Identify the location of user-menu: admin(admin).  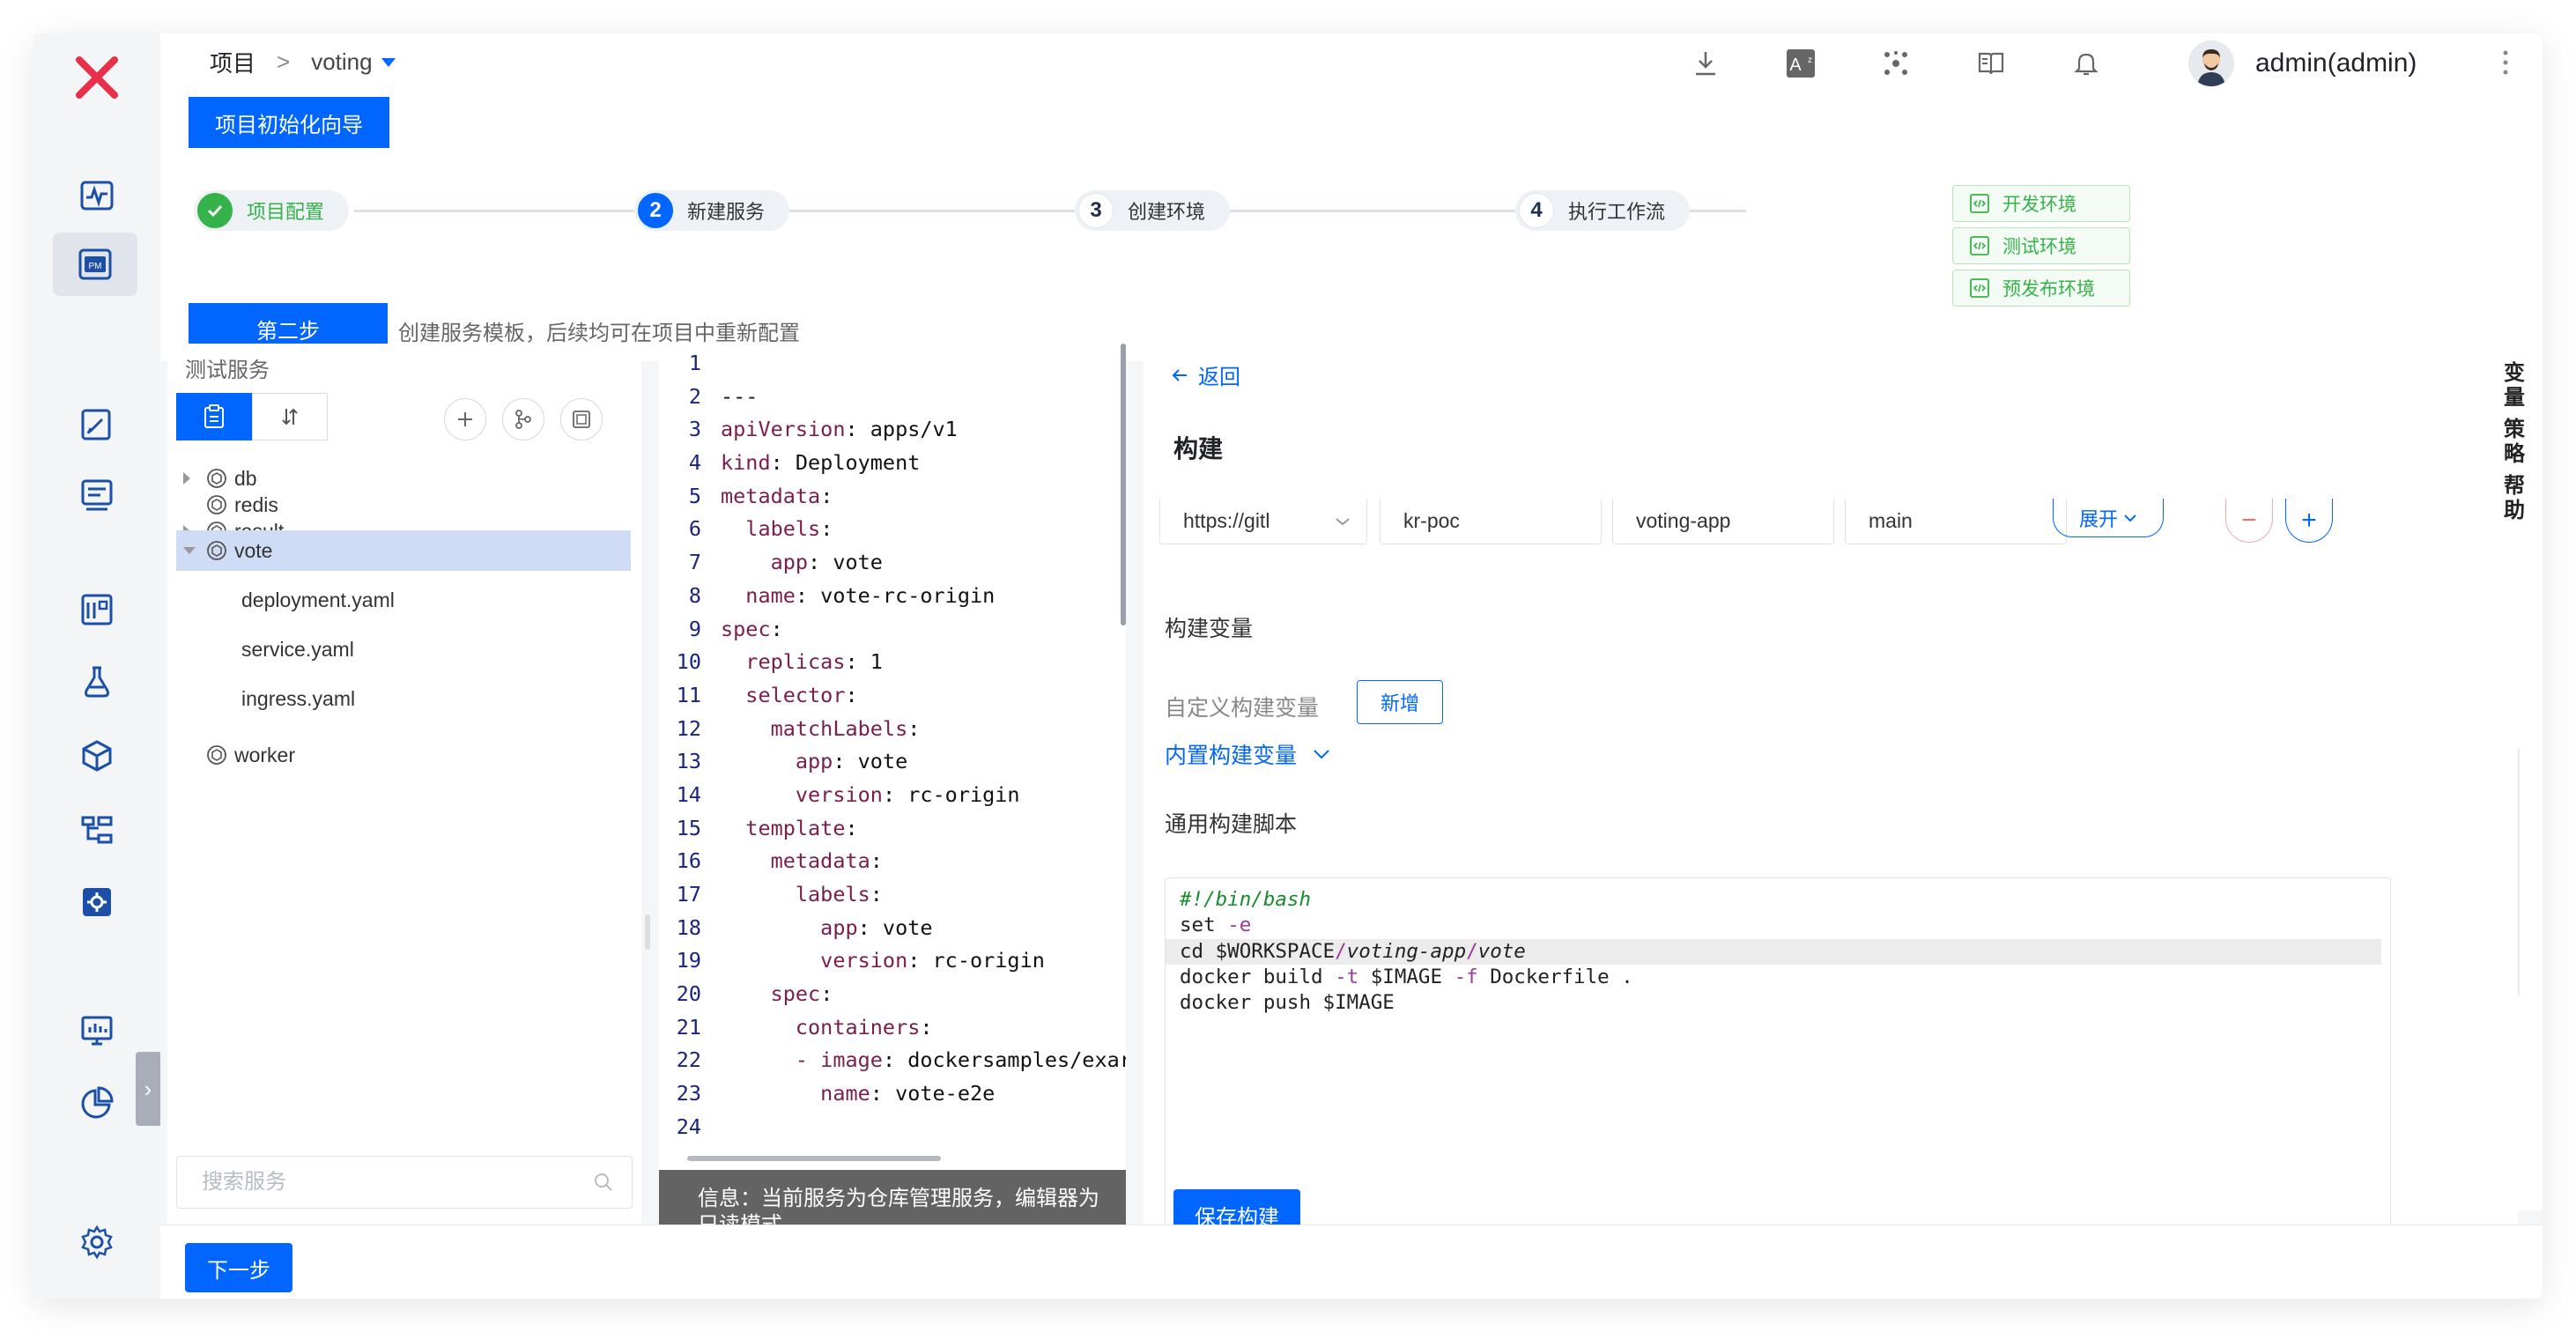
(2303, 63).